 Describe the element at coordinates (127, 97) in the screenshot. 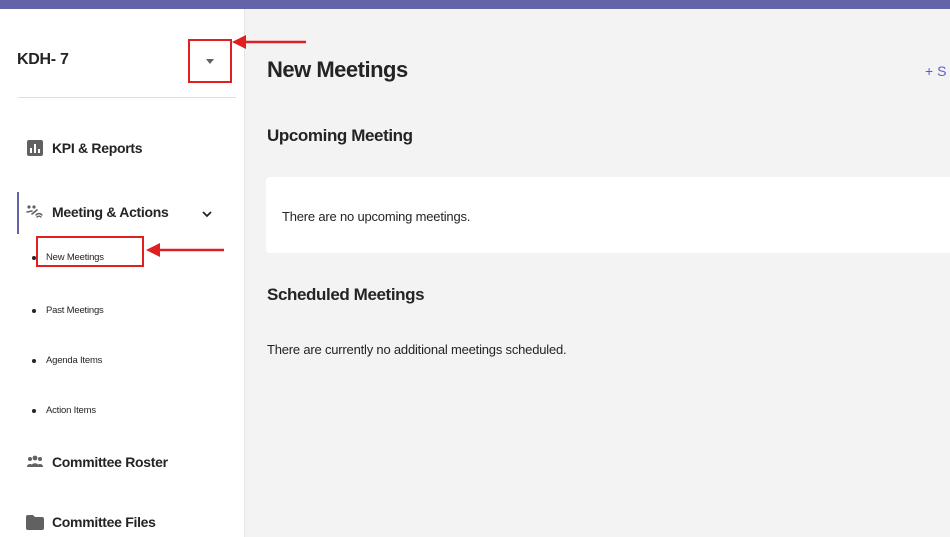

I see `sidebar-divider` at that location.